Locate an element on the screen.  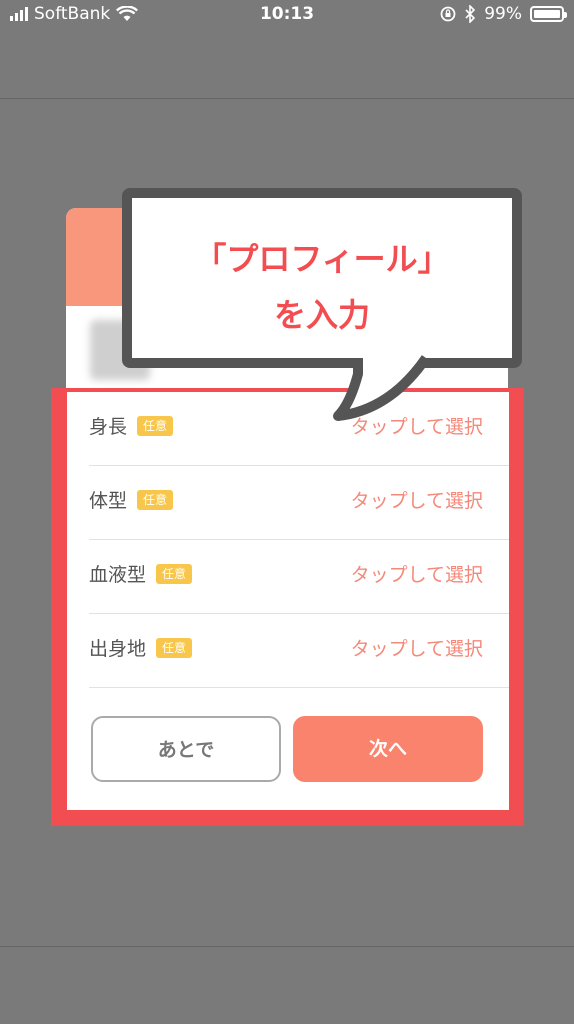
status-bar: SoftBank 10:13 99% is located at coordinates (287, 16).